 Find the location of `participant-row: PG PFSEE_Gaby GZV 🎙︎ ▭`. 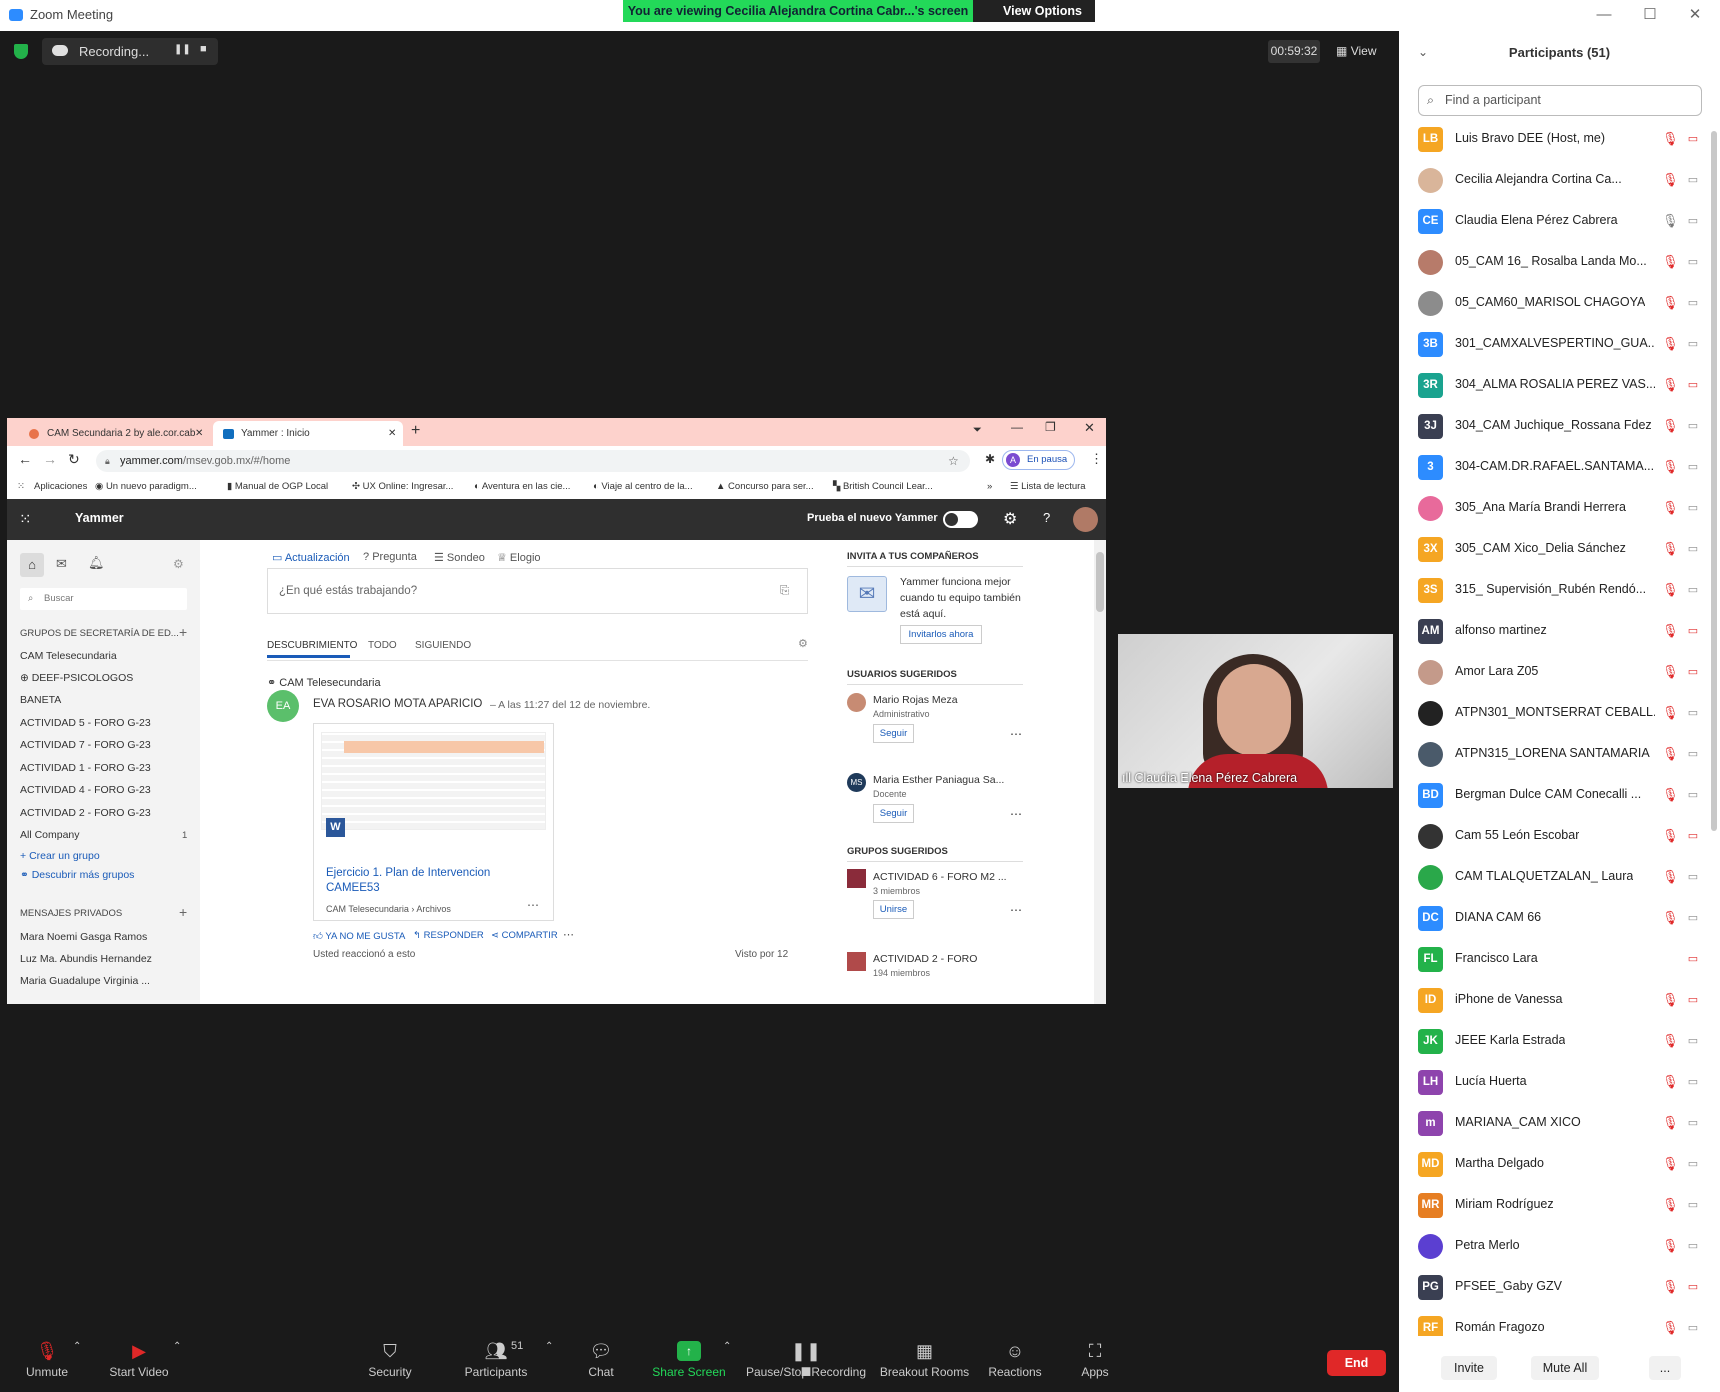

participant-row: PG PFSEE_Gaby GZV 🎙︎ ▭ is located at coordinates (1559, 1287).